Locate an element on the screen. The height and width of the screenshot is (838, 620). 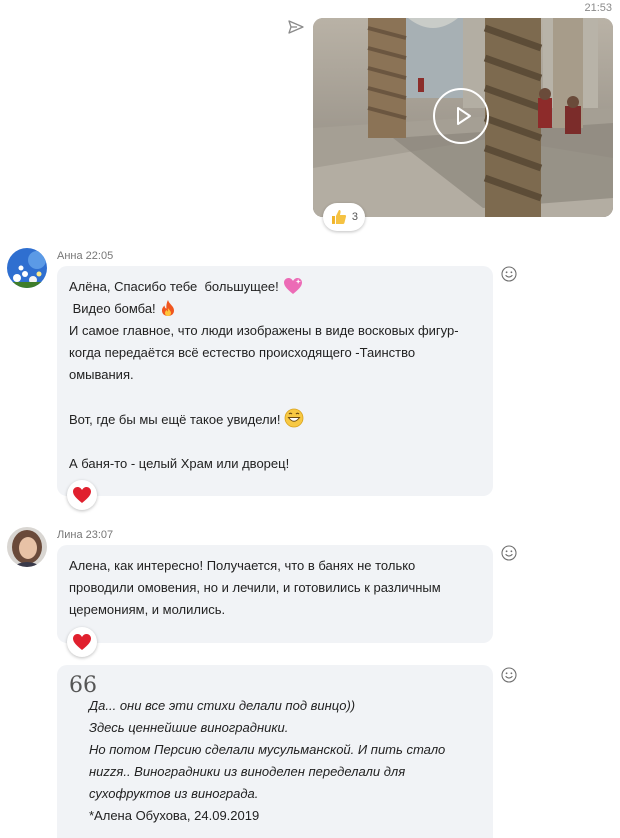
message-line: церемониям, и молились. is located at coordinates (147, 609).